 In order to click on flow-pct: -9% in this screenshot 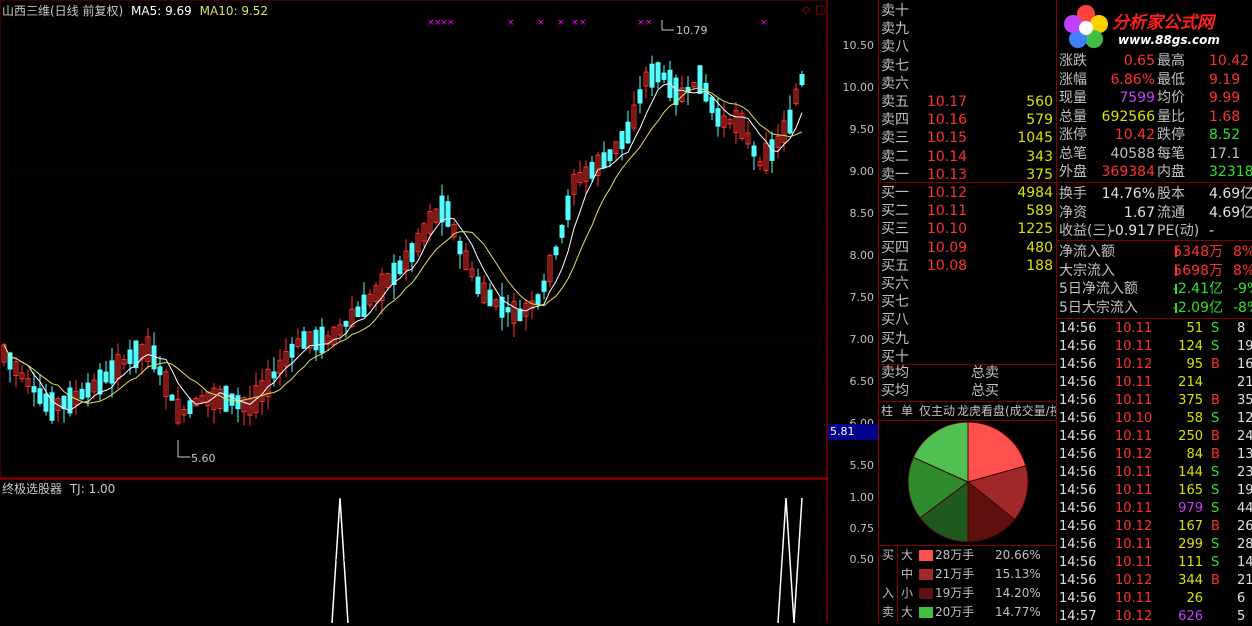, I will do `click(1242, 289)`.